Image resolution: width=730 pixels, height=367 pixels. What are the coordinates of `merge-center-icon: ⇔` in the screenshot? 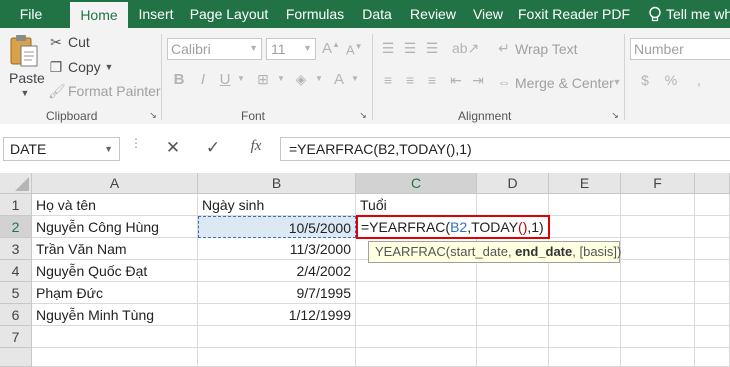 It's located at (504, 82).